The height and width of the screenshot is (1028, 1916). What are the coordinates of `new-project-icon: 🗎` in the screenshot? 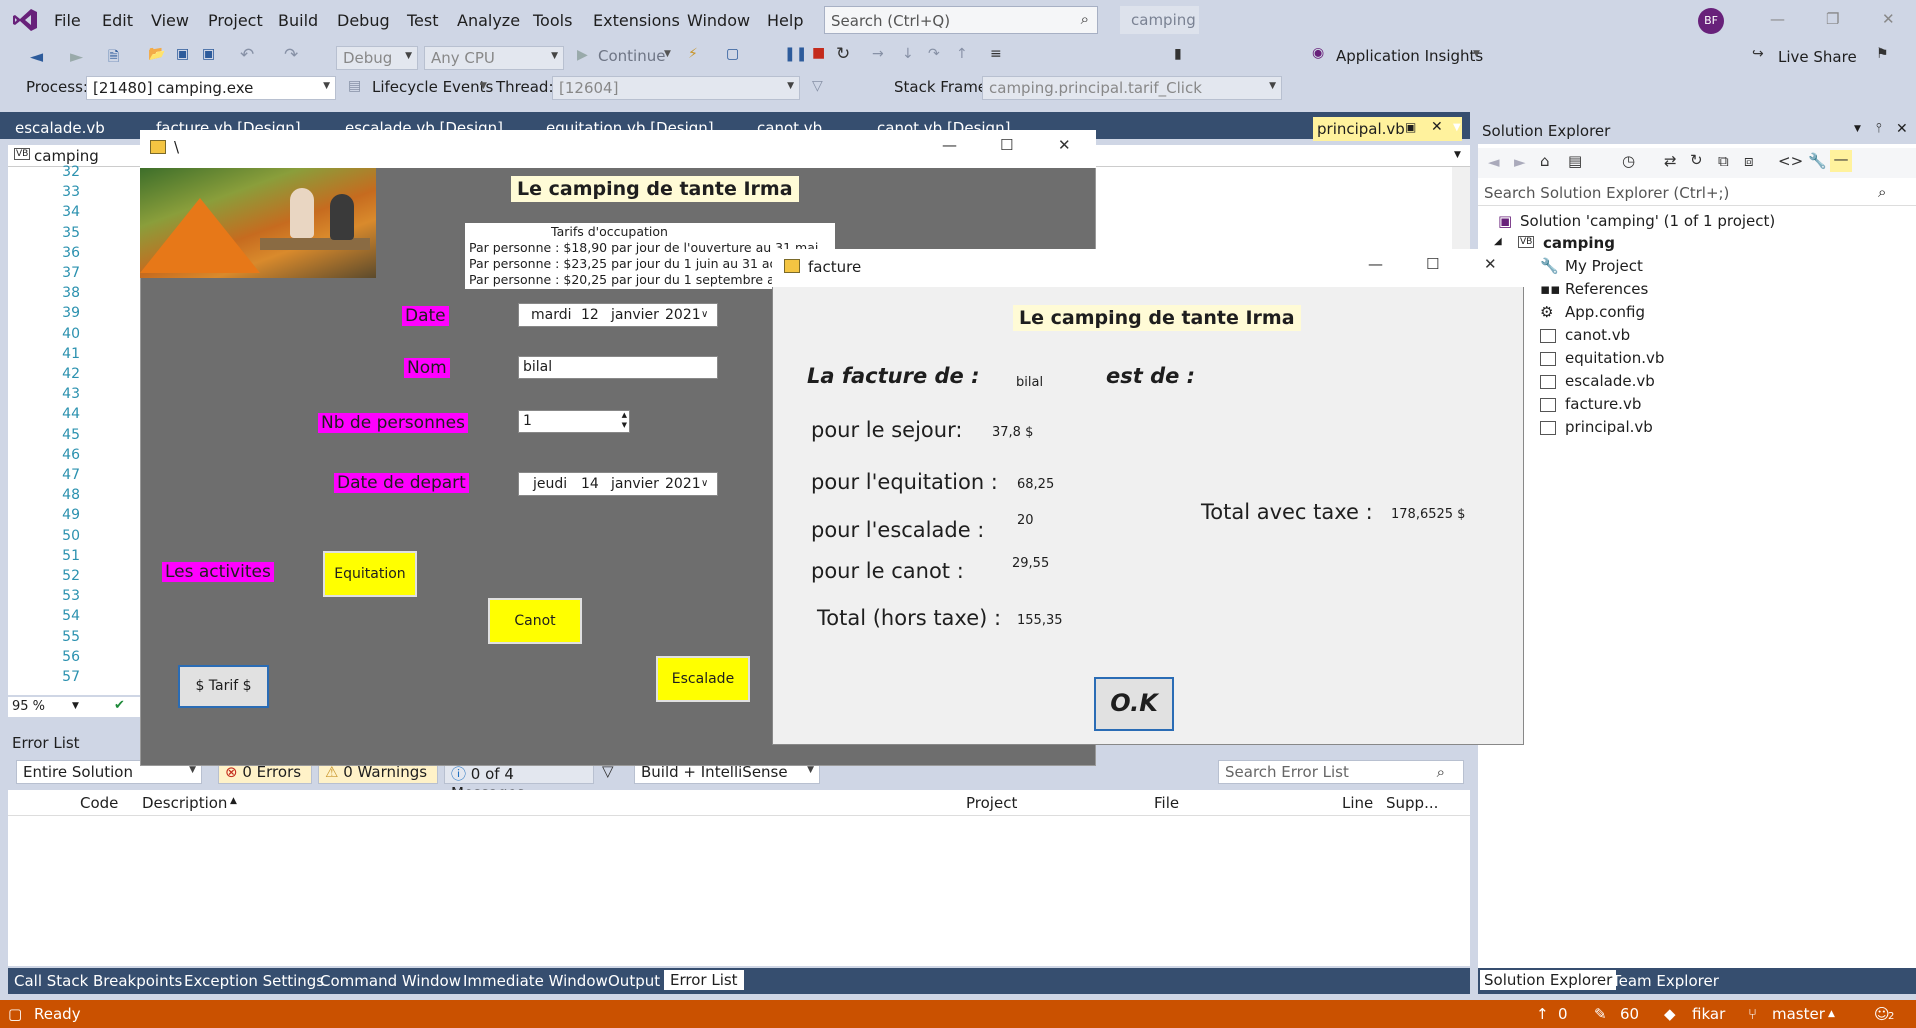 It's located at (113, 58).